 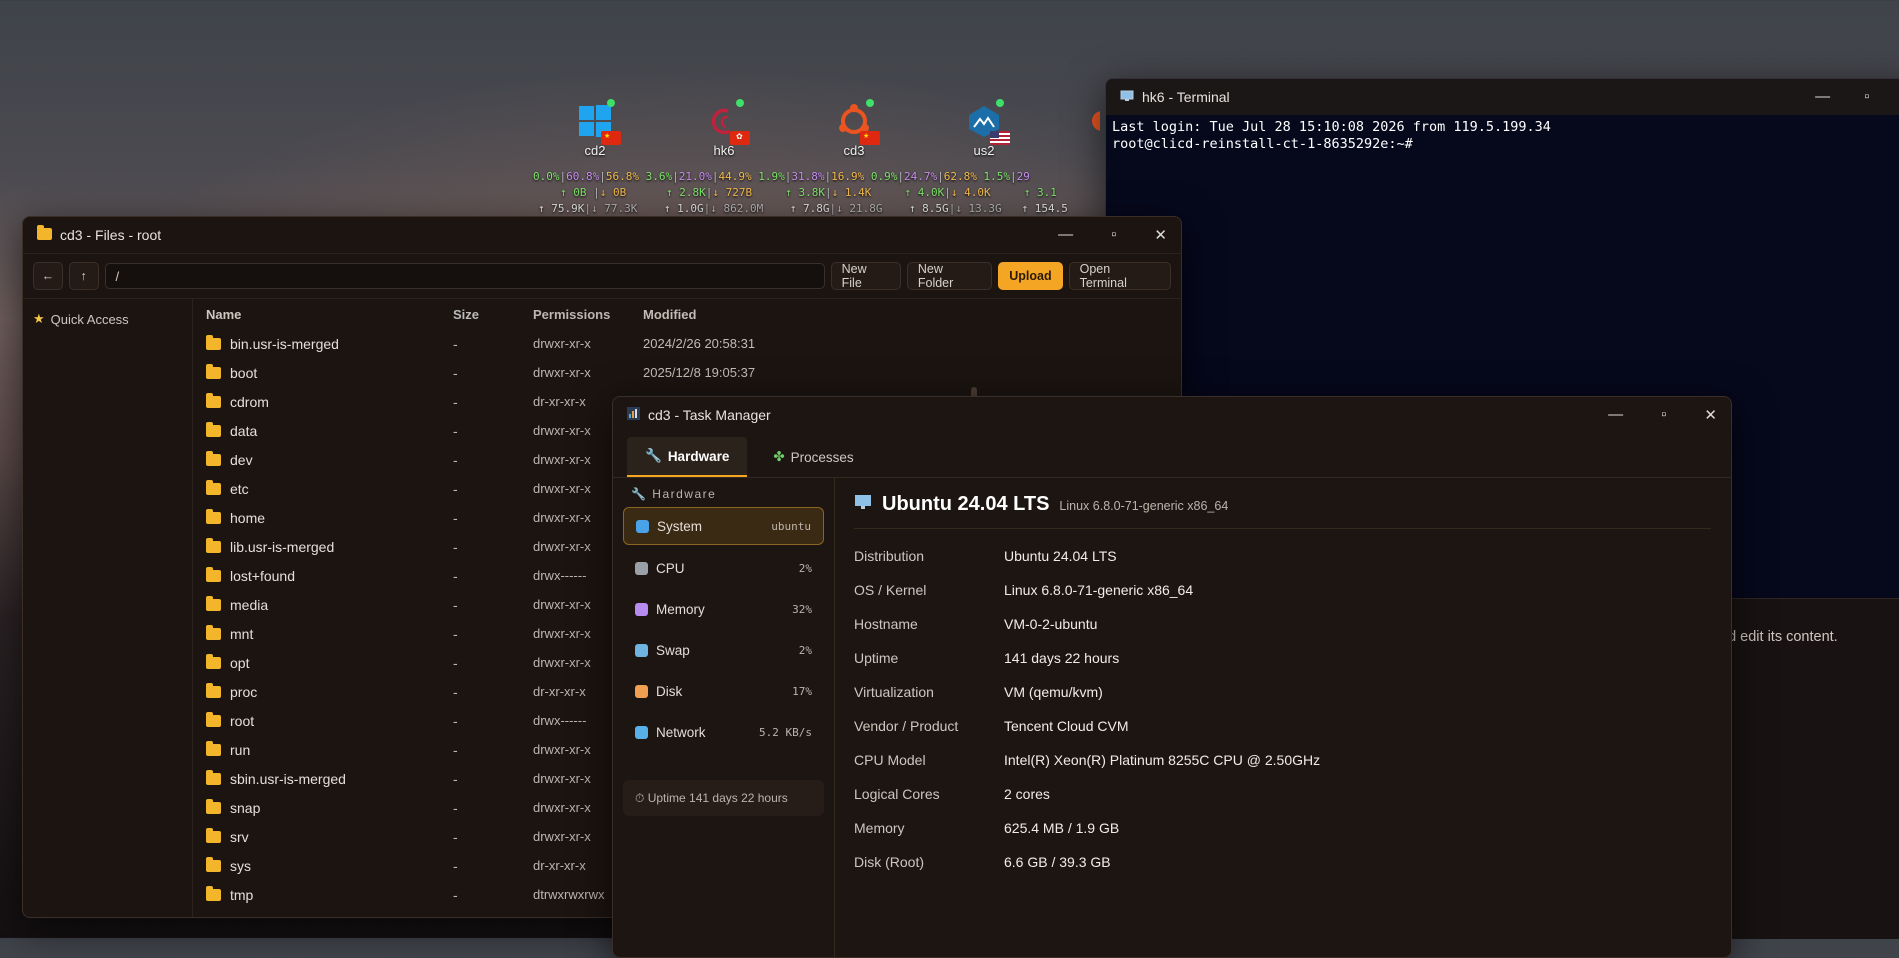 What do you see at coordinates (641, 732) in the screenshot?
I see `network-icon` at bounding box center [641, 732].